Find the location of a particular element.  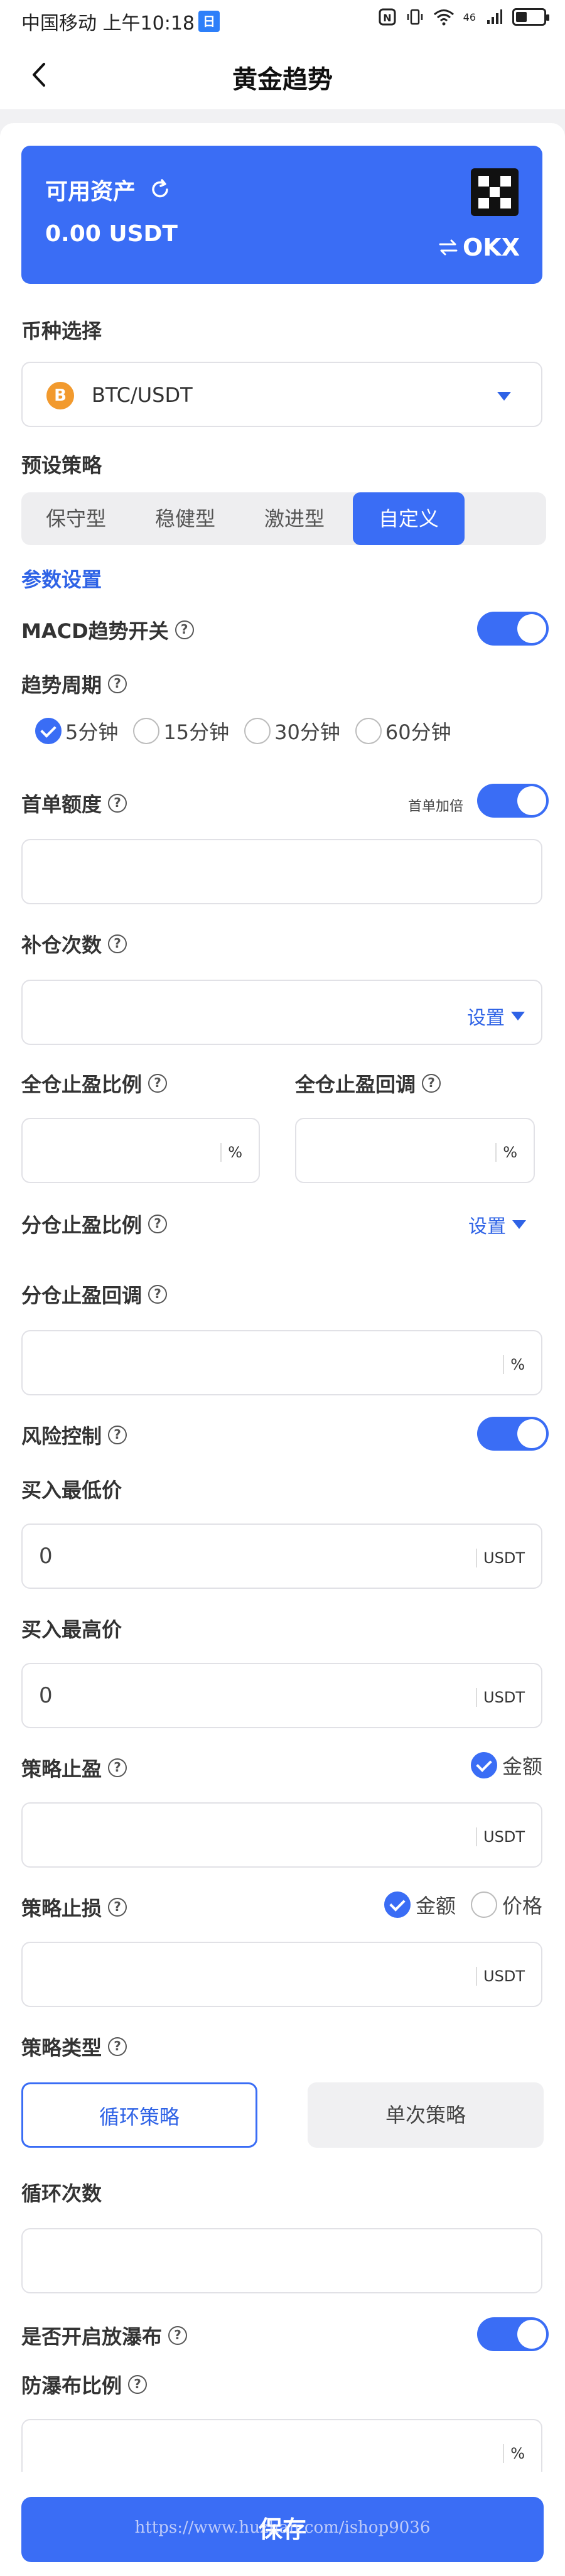

signal-icon is located at coordinates (494, 17).